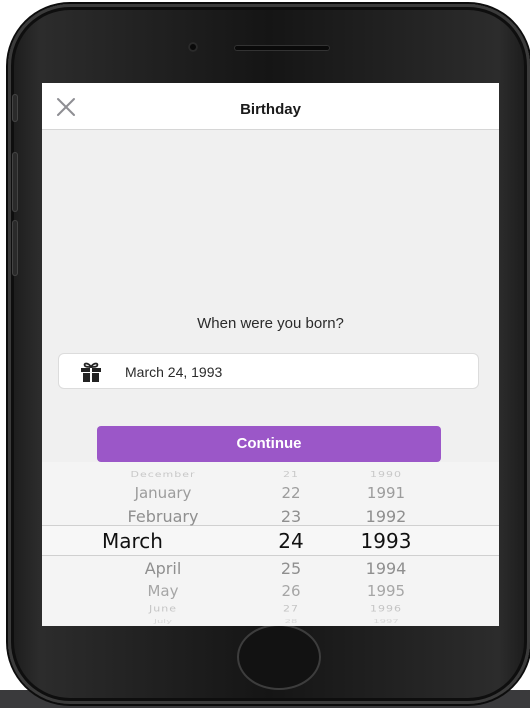 The image size is (530, 708). What do you see at coordinates (291, 516) in the screenshot?
I see `day-option: 23` at bounding box center [291, 516].